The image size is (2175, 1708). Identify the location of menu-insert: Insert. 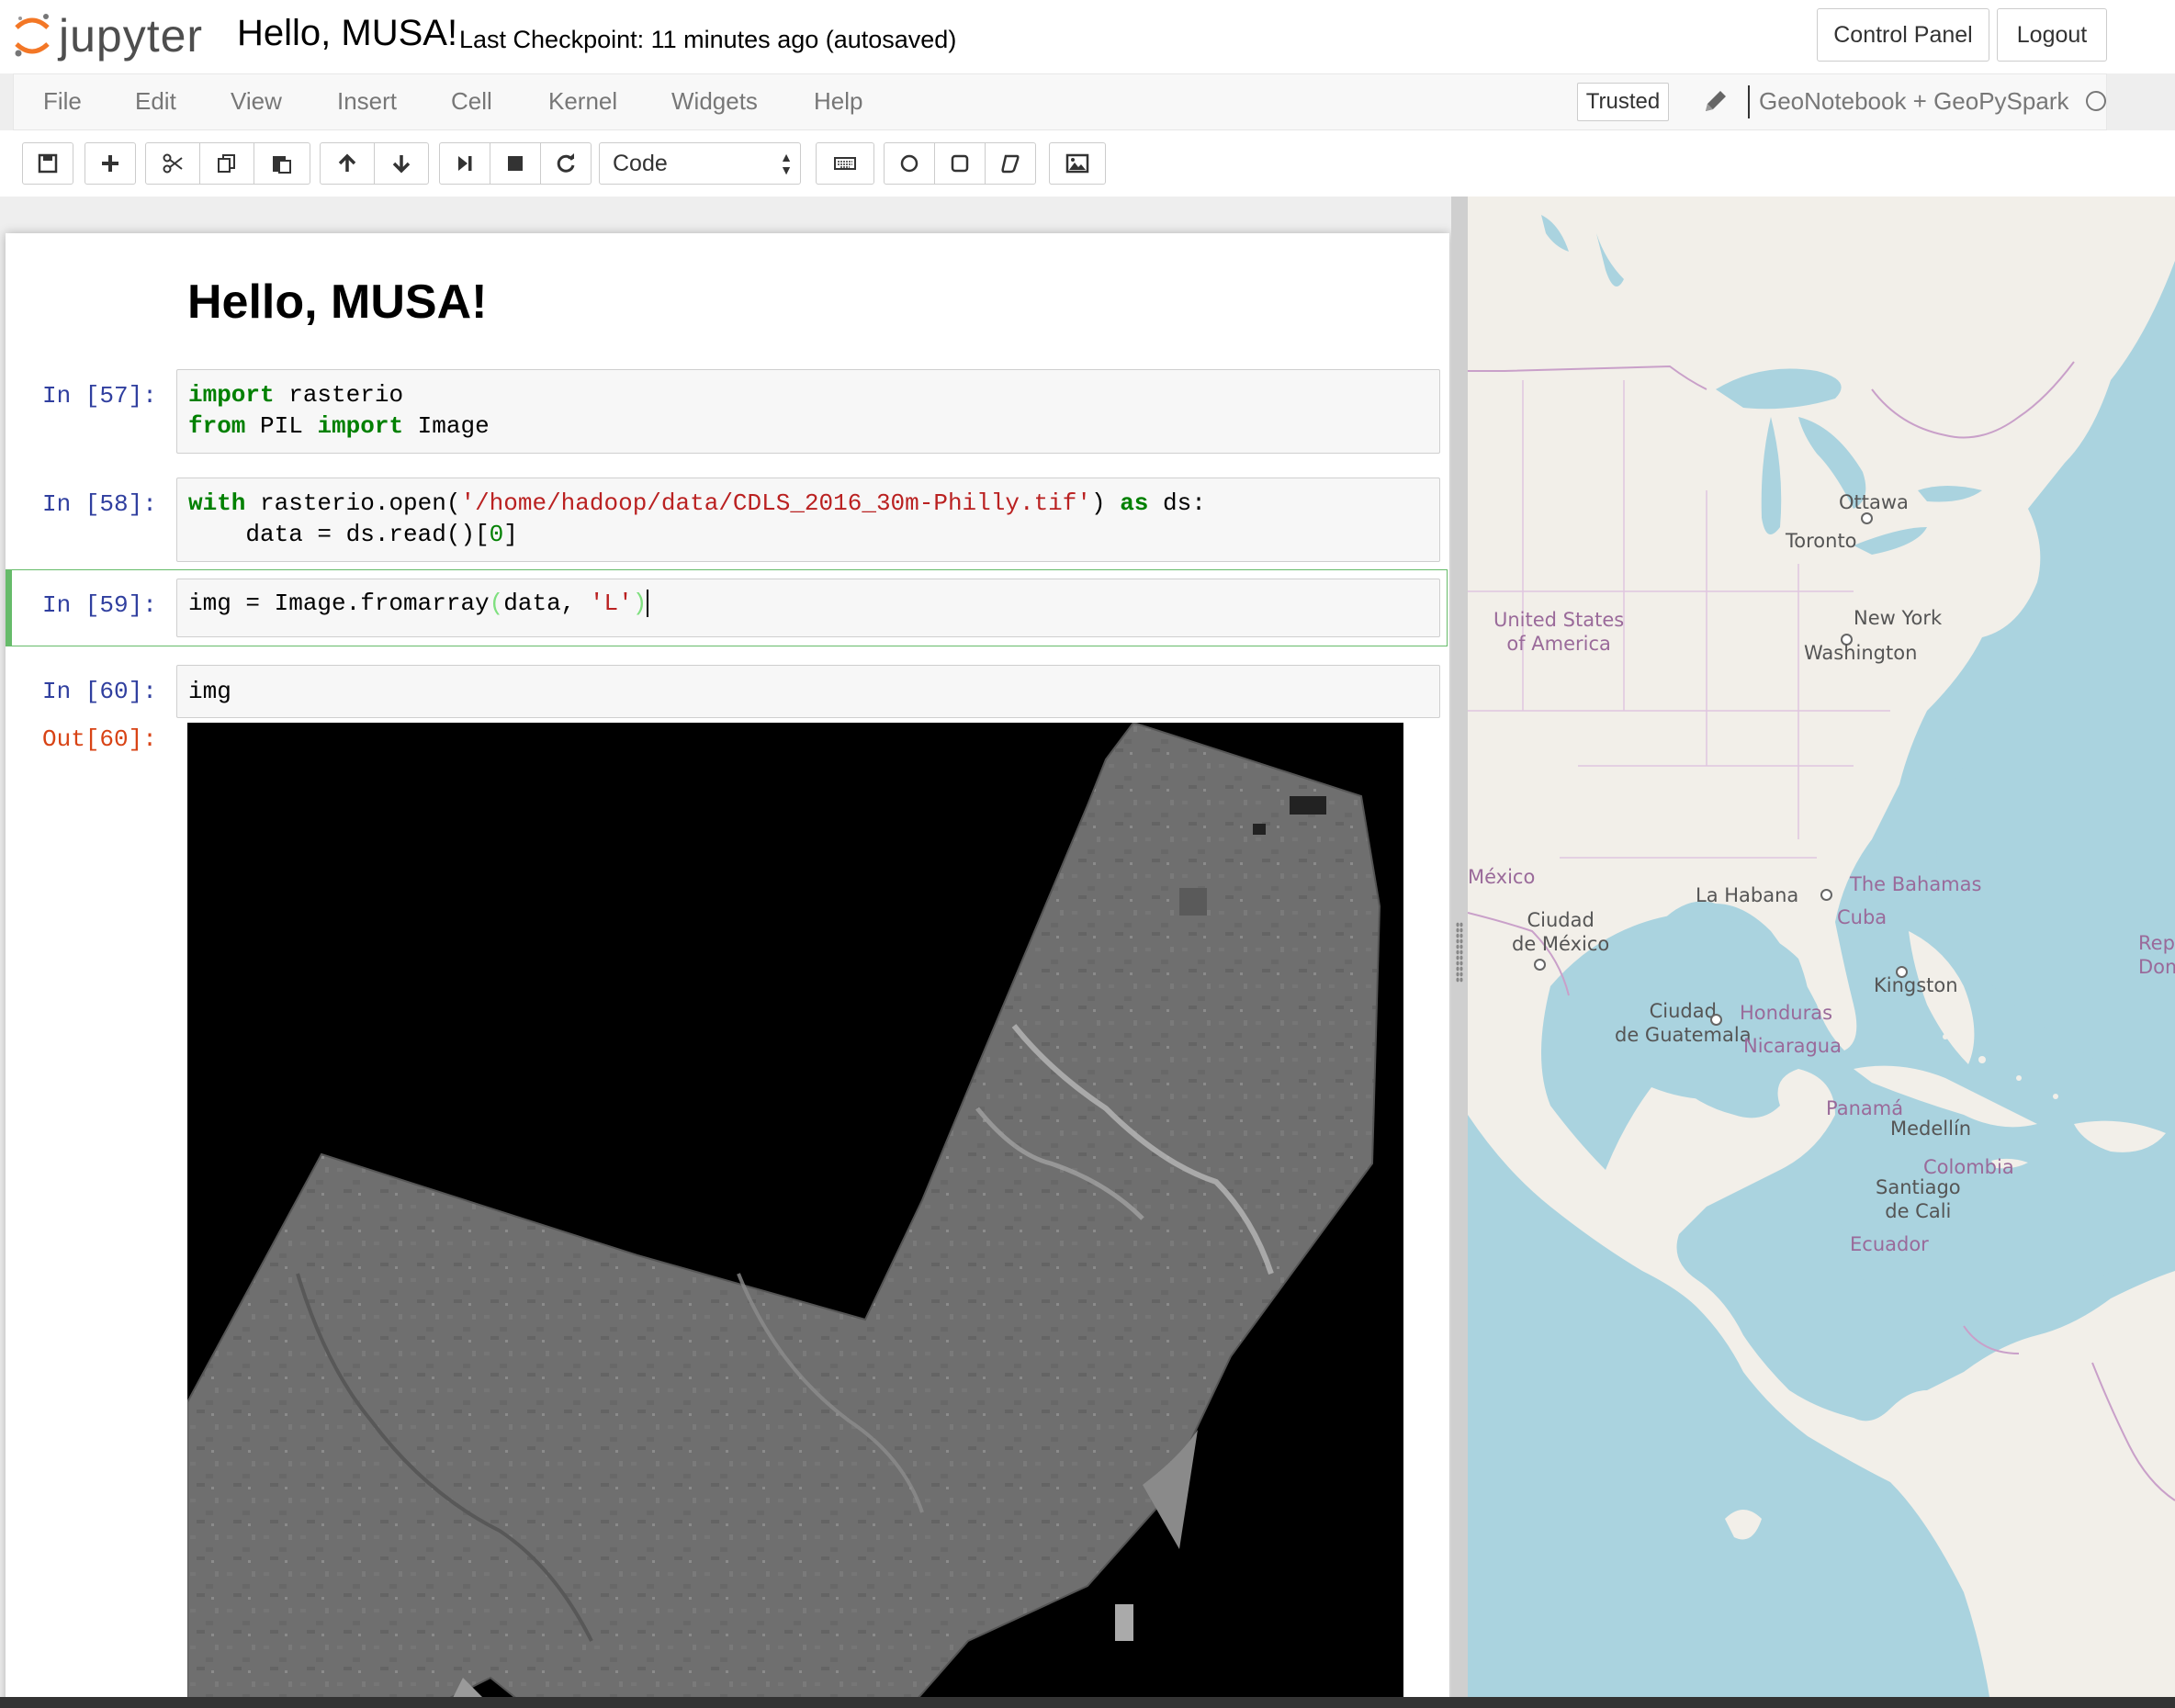
(367, 102).